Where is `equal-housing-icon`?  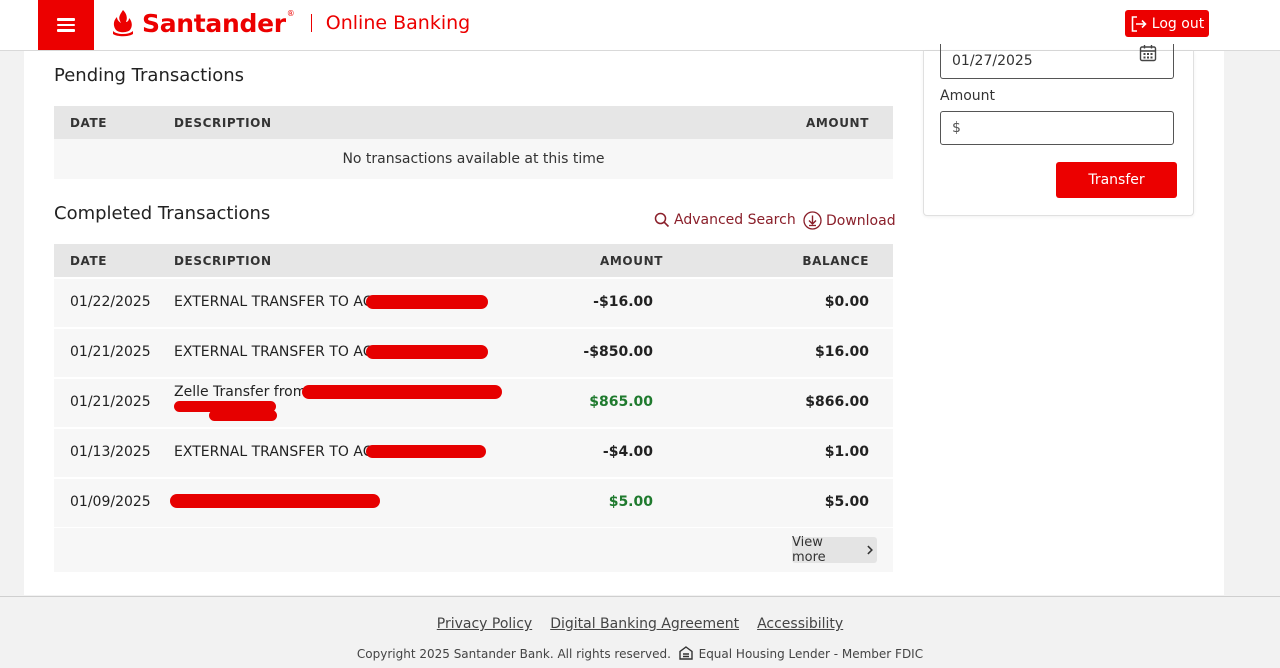
equal-housing-icon is located at coordinates (686, 653).